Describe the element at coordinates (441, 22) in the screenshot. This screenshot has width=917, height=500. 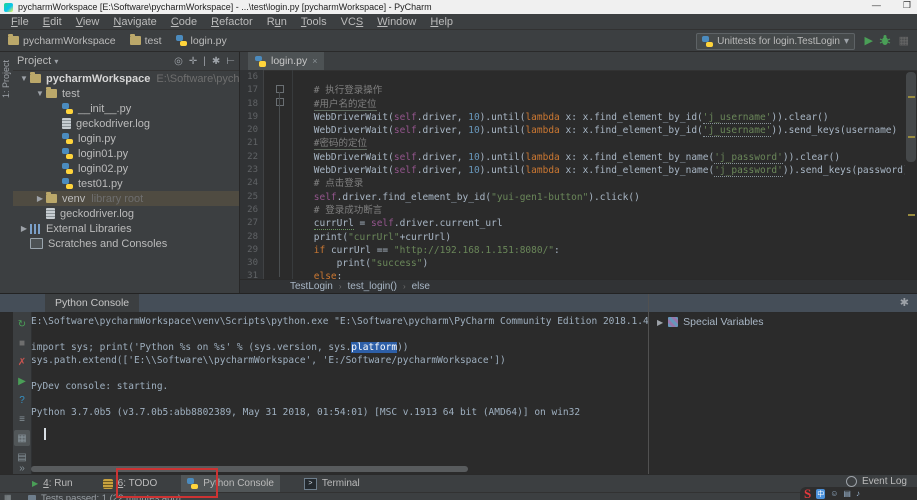
I see `menu-item-help: Help` at that location.